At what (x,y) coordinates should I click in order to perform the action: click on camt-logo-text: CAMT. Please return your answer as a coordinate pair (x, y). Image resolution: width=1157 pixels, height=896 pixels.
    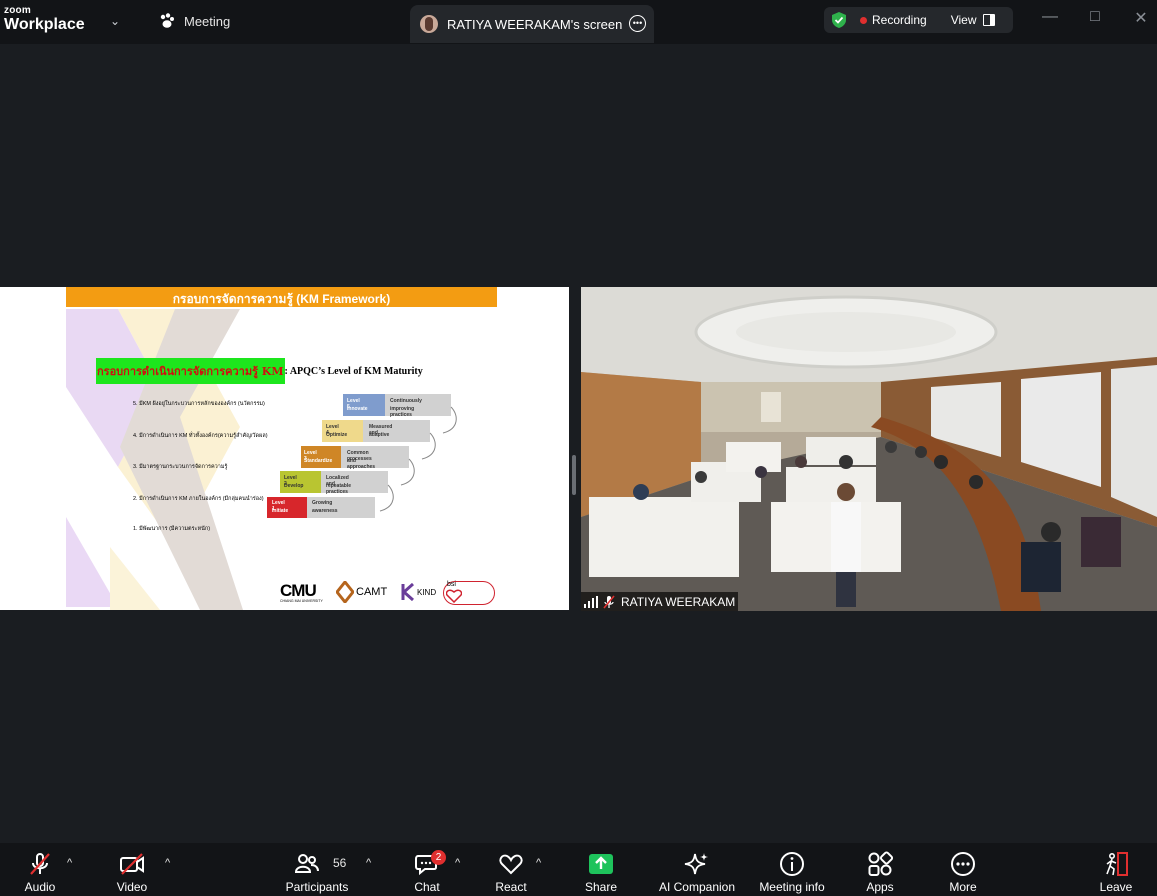
    Looking at the image, I should click on (372, 592).